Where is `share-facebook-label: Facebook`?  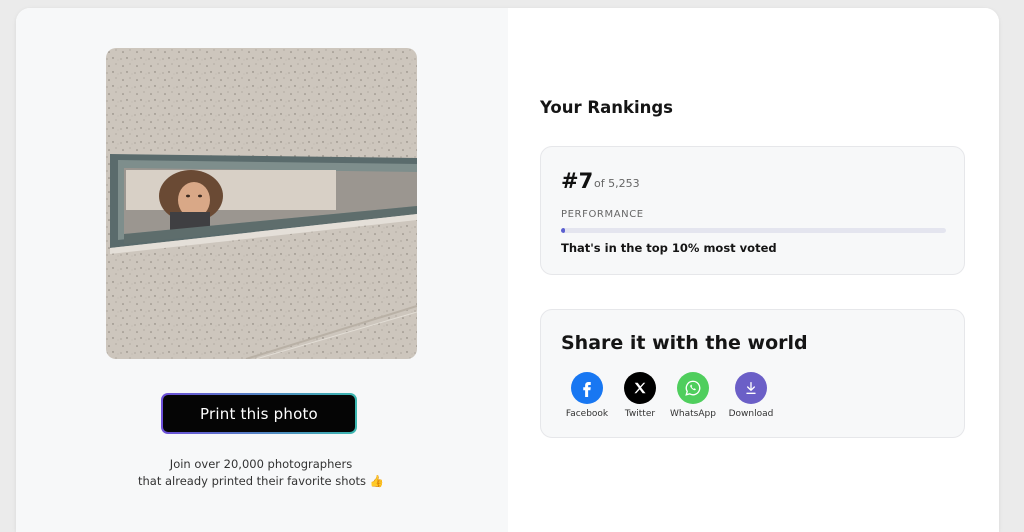 share-facebook-label: Facebook is located at coordinates (587, 414).